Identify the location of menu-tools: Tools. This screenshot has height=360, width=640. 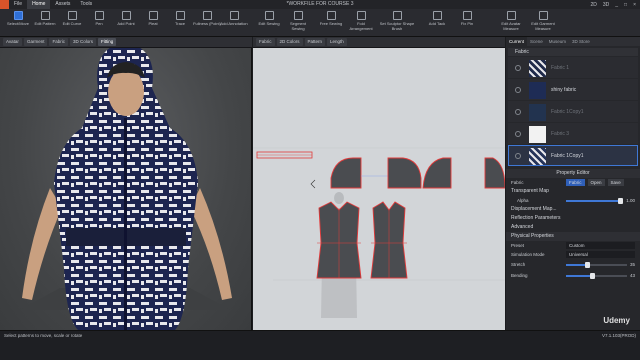
(86, 4).